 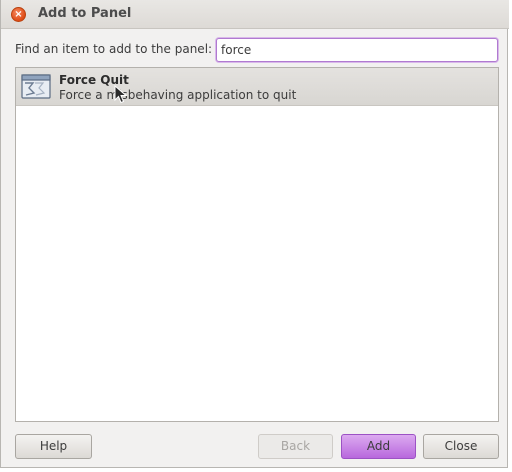 What do you see at coordinates (18, 14) in the screenshot?
I see `window-close-button: ×` at bounding box center [18, 14].